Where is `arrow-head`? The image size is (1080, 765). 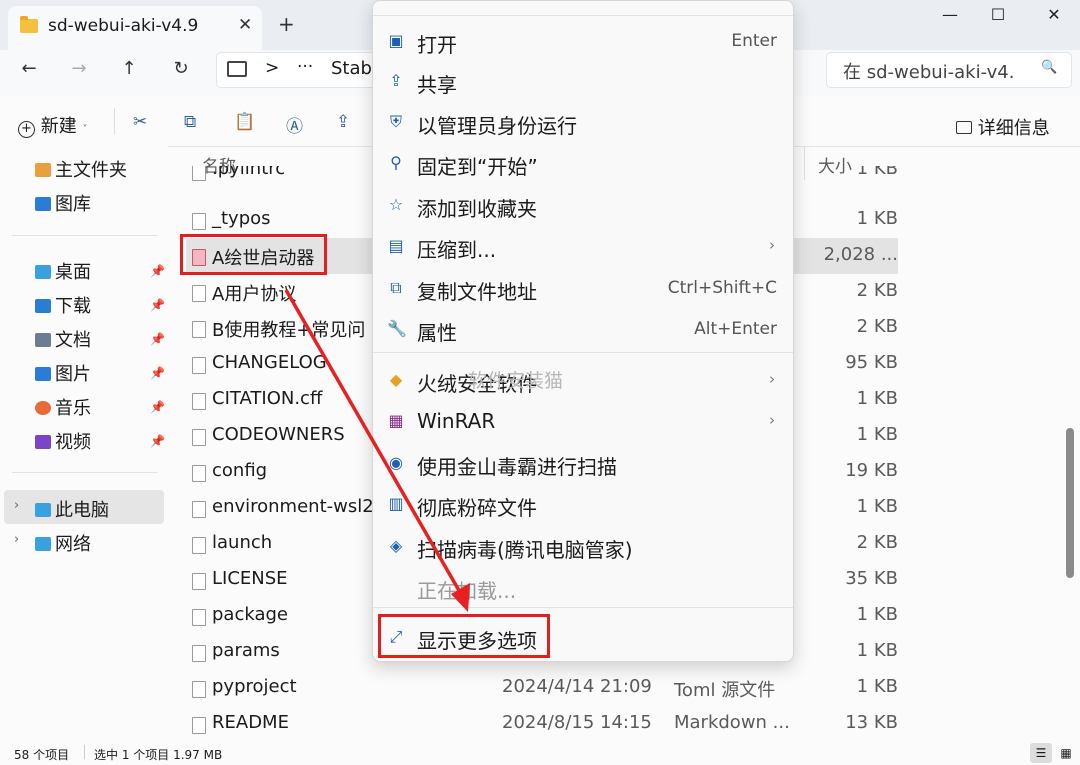
arrow-head is located at coordinates (460, 597).